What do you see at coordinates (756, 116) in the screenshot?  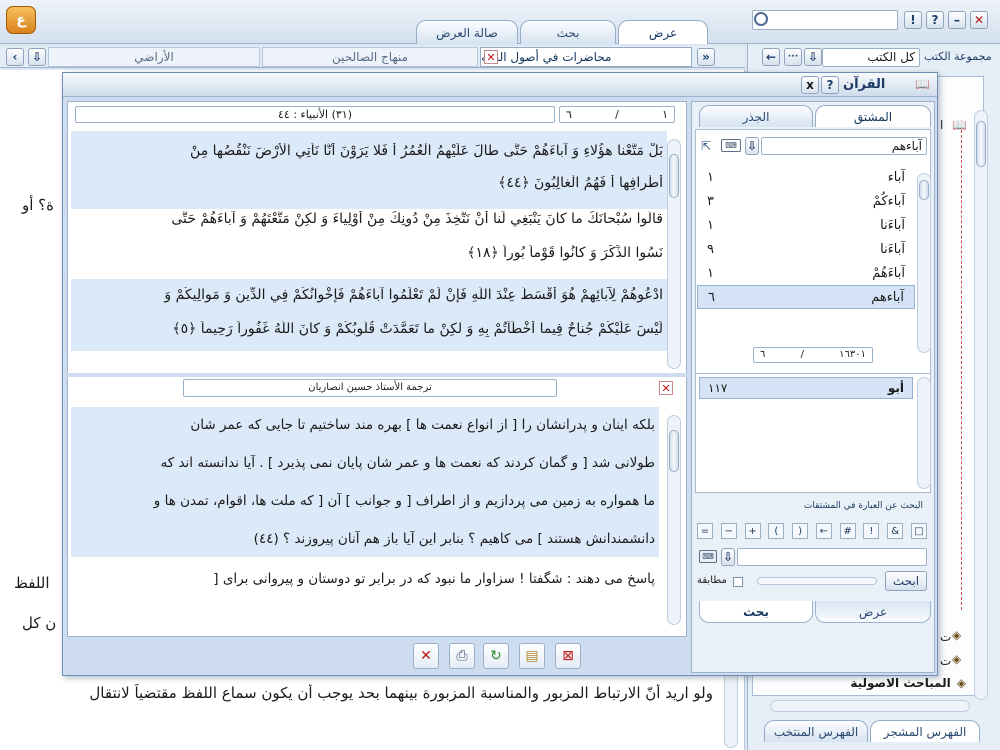 I see `tab-root: الجذر` at bounding box center [756, 116].